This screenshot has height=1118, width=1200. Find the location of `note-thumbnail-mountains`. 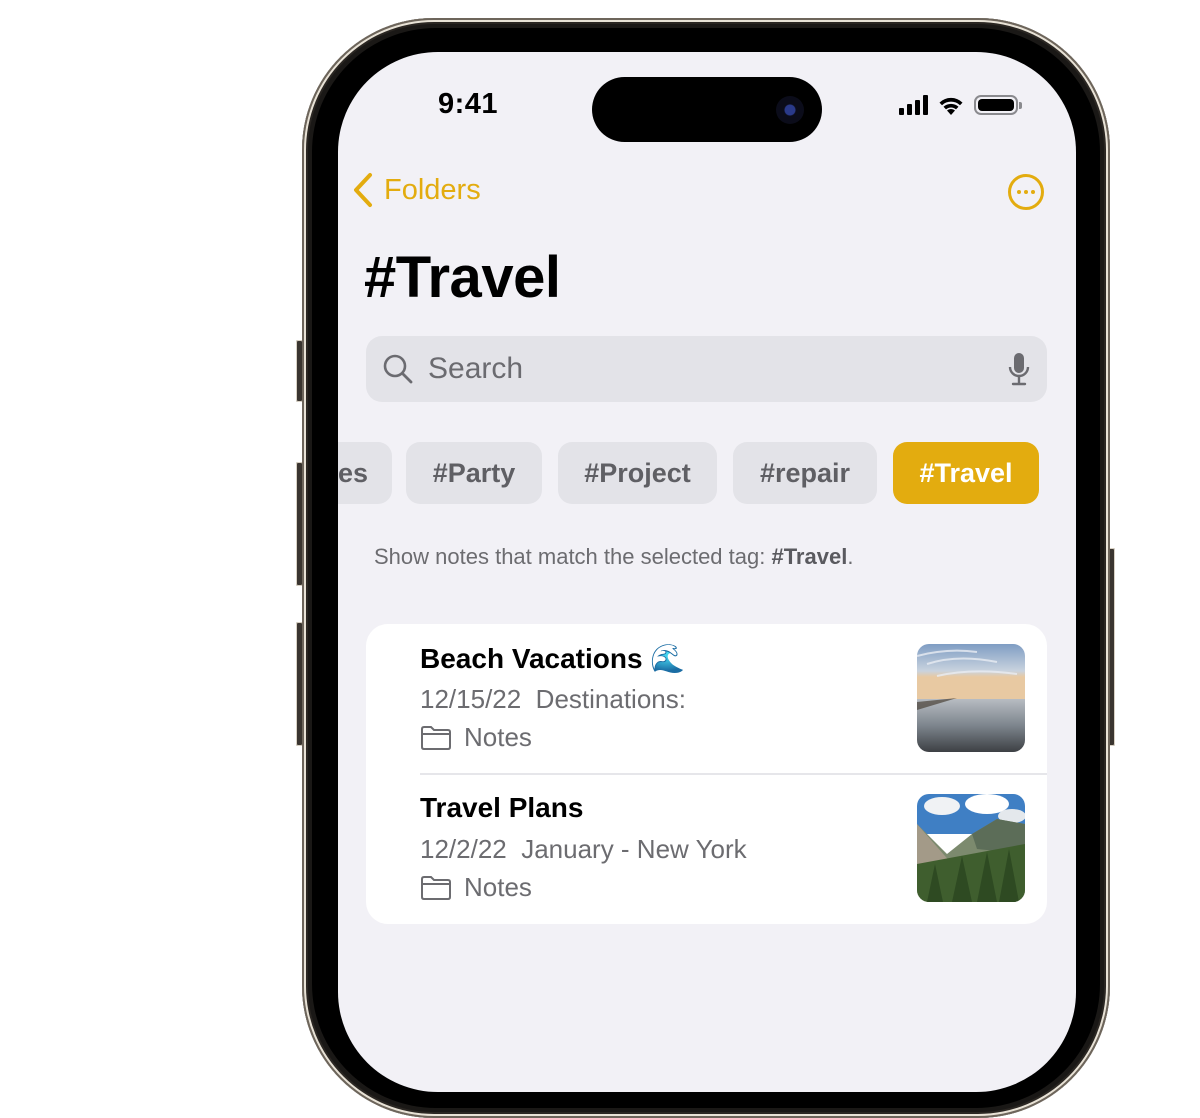

note-thumbnail-mountains is located at coordinates (971, 848).